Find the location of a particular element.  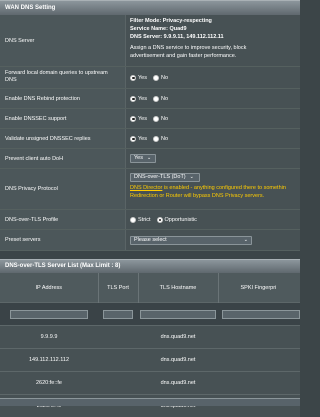

tls-hostname-input is located at coordinates (178, 314).